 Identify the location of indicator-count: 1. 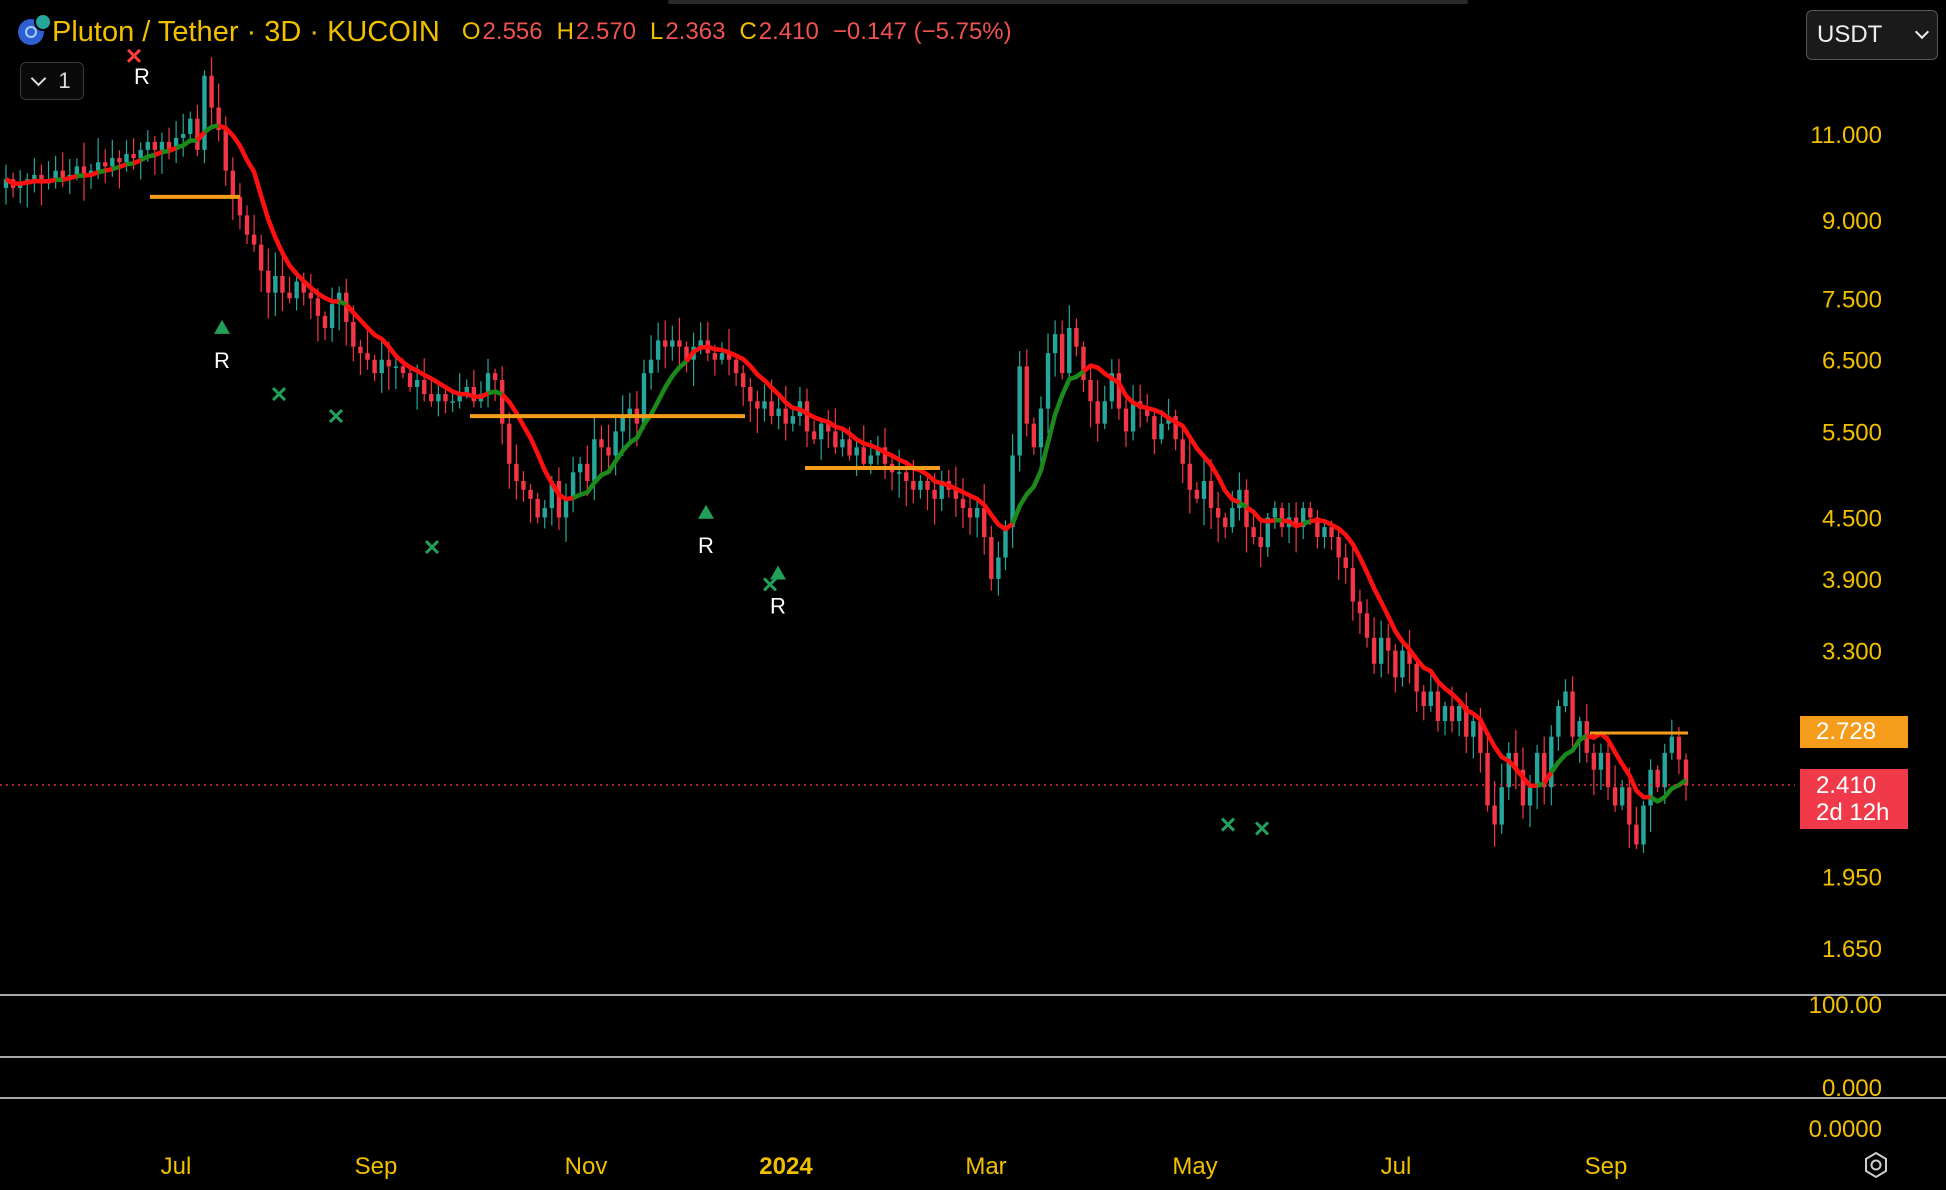
(64, 80).